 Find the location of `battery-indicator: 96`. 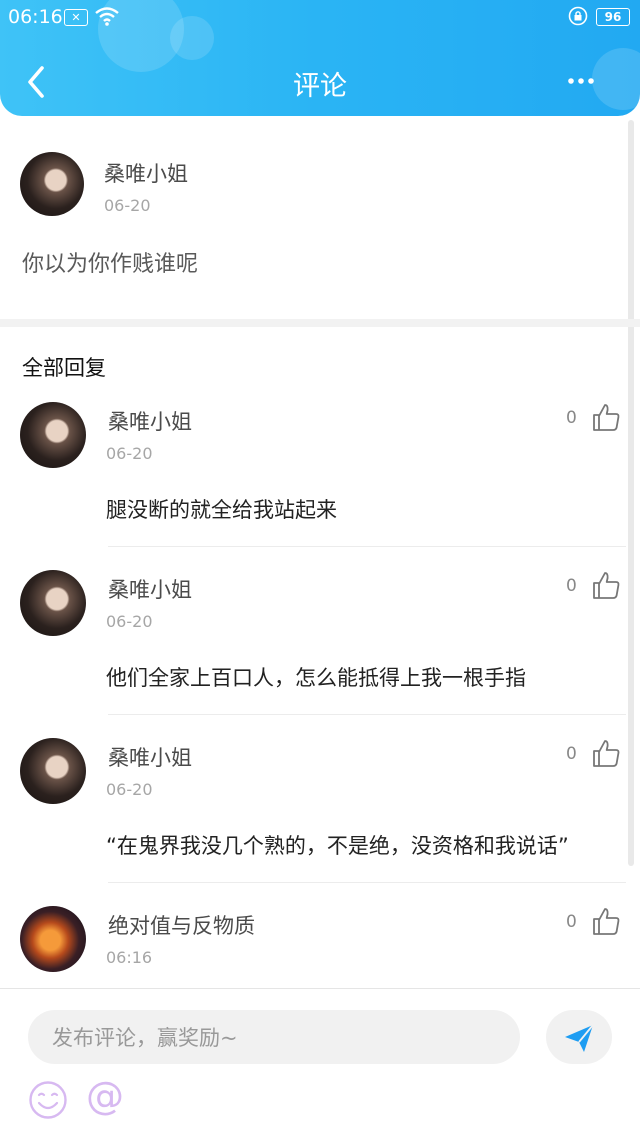

battery-indicator: 96 is located at coordinates (613, 17).